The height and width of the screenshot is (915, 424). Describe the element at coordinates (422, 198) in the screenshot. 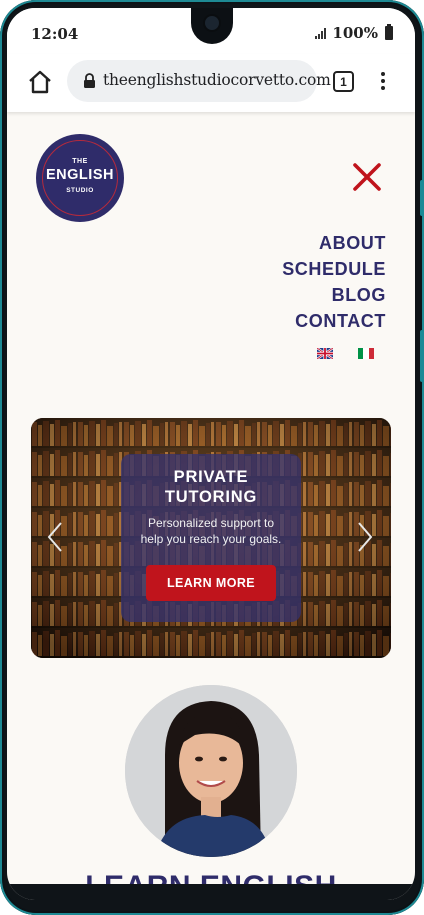

I see `volume-button` at that location.